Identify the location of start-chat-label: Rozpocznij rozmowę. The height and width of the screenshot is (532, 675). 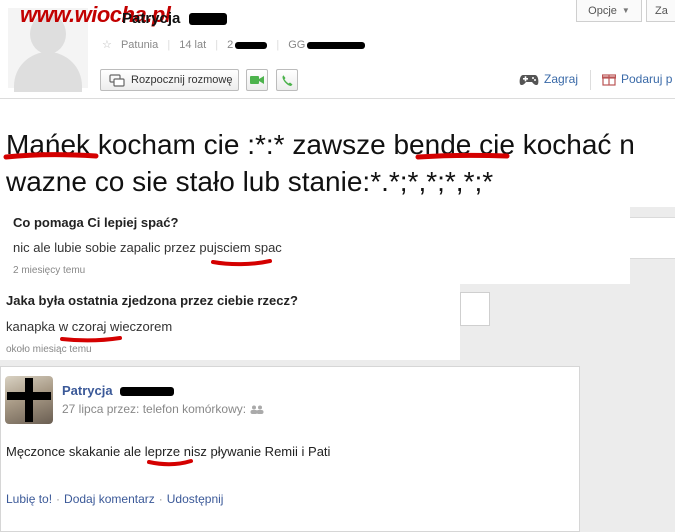
(182, 80).